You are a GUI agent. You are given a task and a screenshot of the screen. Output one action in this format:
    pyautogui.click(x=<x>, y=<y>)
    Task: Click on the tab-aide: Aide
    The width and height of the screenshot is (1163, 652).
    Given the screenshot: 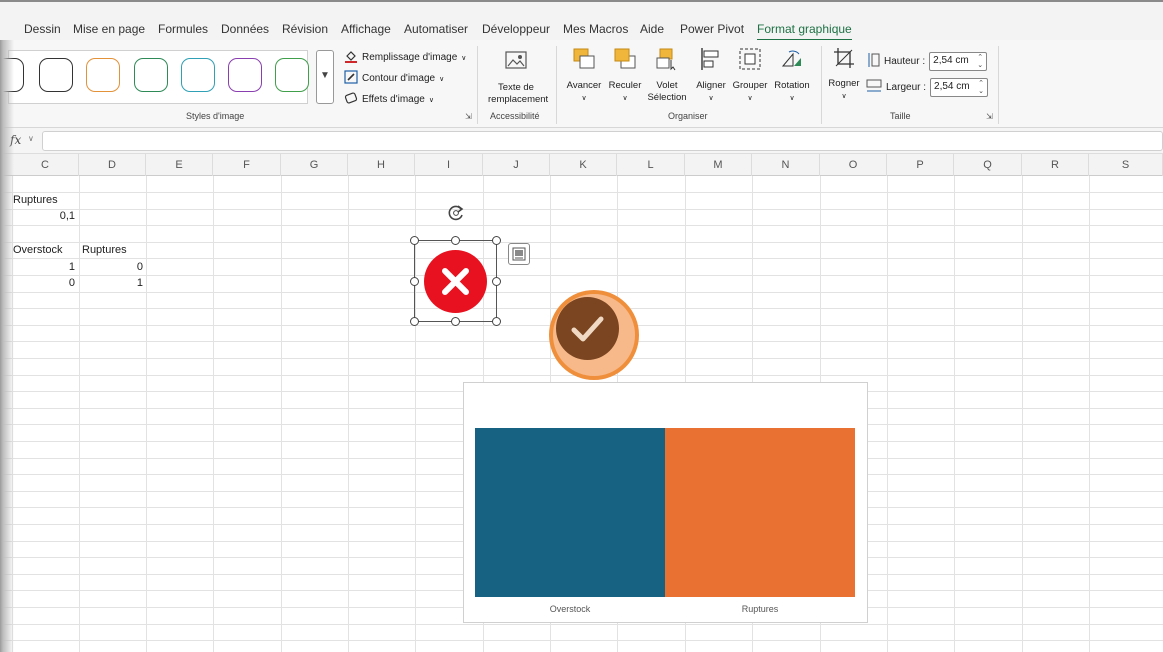 What is the action you would take?
    pyautogui.click(x=652, y=29)
    